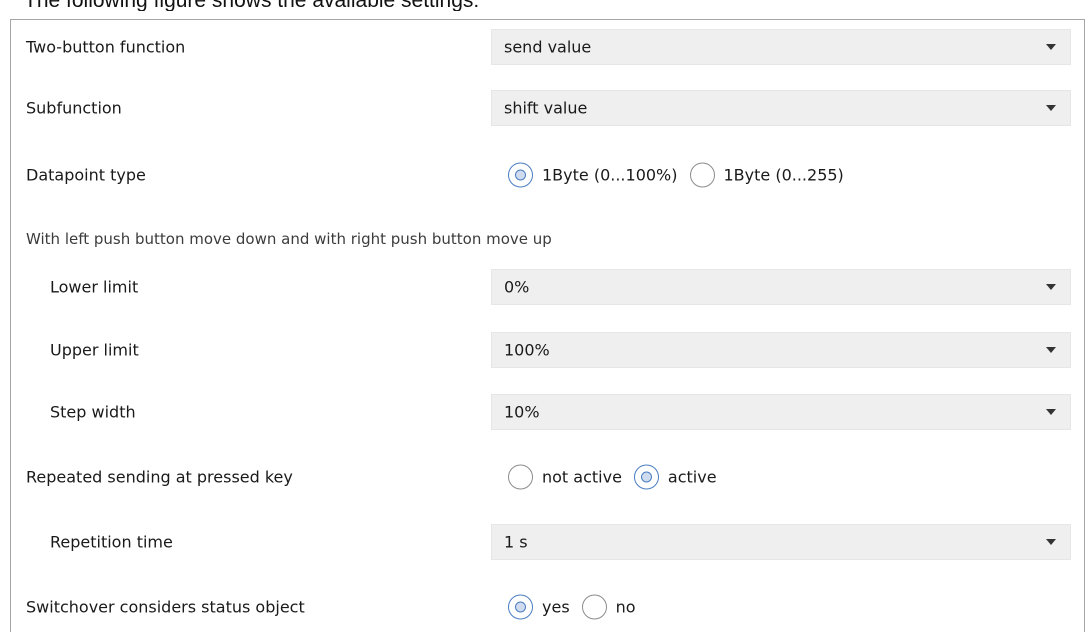 This screenshot has height=632, width=1089. I want to click on switchover-option-yes: yes, so click(539, 607).